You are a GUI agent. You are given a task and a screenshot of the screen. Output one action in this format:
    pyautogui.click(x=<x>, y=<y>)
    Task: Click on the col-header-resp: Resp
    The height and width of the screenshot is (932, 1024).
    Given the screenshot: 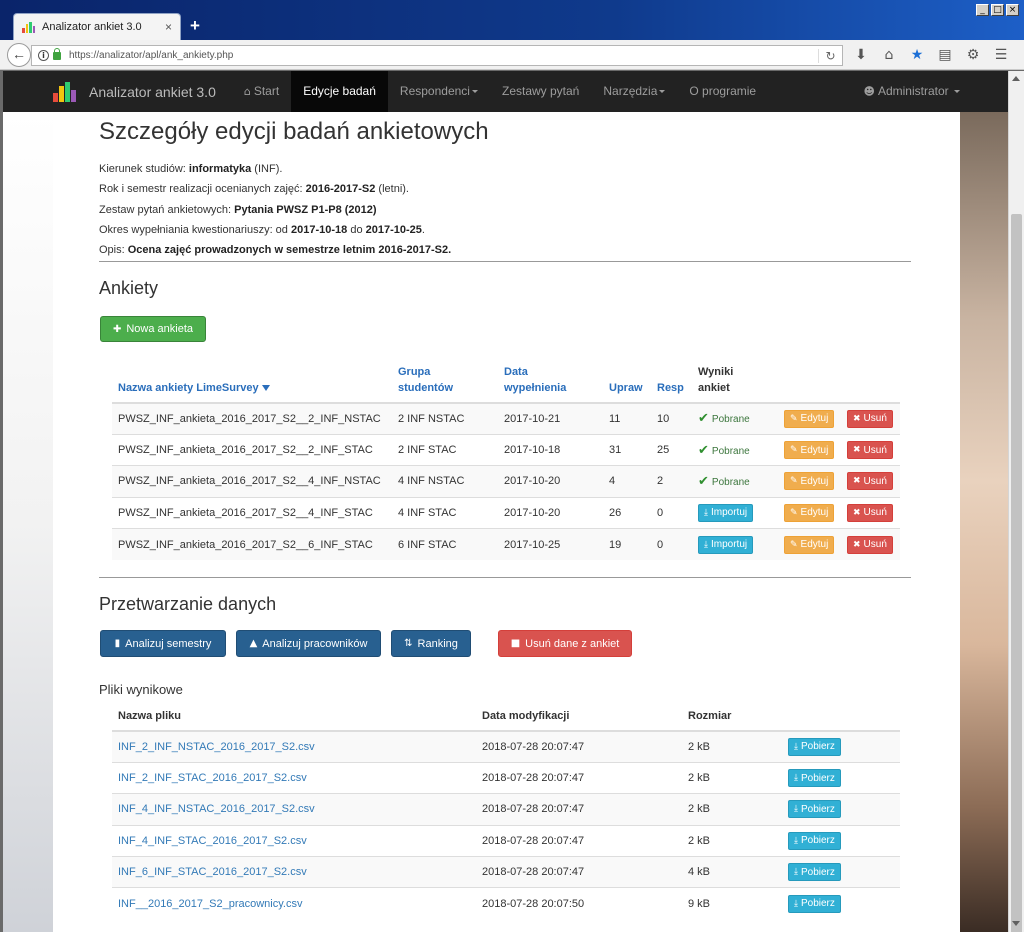 What is the action you would take?
    pyautogui.click(x=671, y=382)
    